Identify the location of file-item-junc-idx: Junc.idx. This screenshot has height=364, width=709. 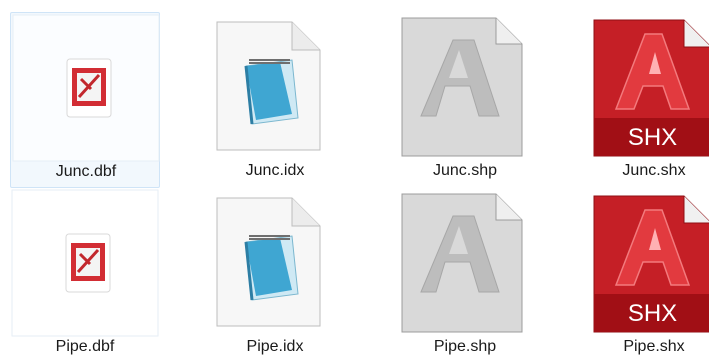
(275, 100).